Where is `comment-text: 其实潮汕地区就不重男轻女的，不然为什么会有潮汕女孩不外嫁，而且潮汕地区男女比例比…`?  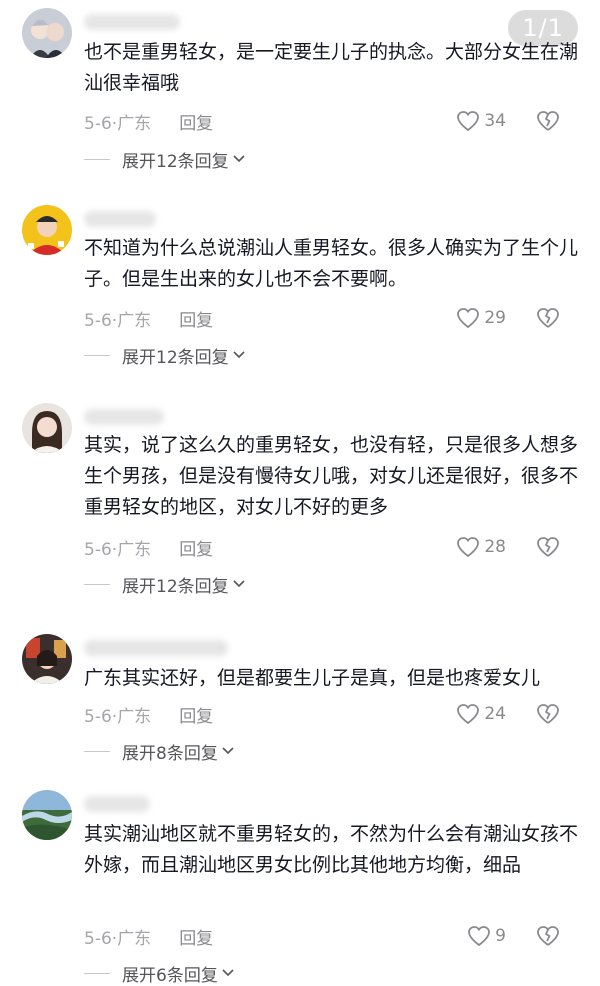 comment-text: 其实潮汕地区就不重男轻女的，不然为什么会有潮汕女孩不外嫁，而且潮汕地区男女比例比… is located at coordinates (331, 849).